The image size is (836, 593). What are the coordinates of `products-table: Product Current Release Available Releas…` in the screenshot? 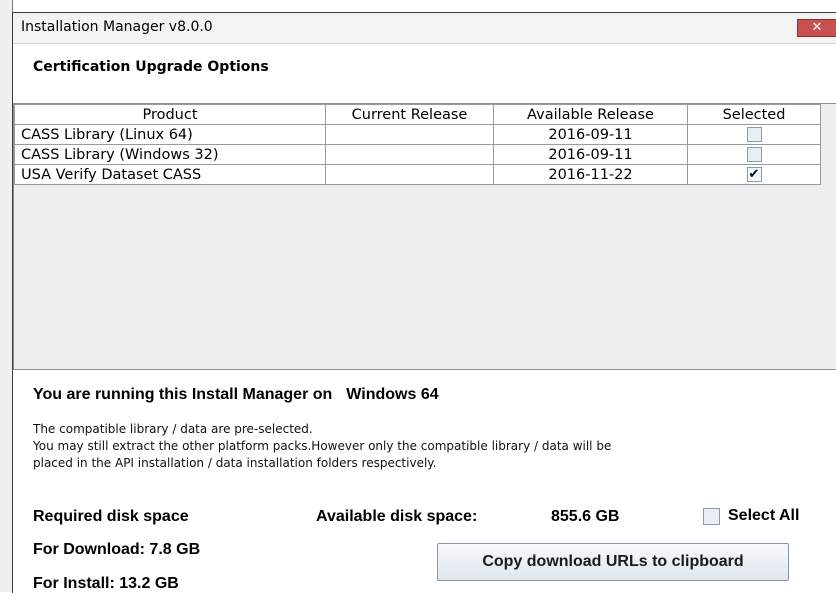 It's located at (417, 144).